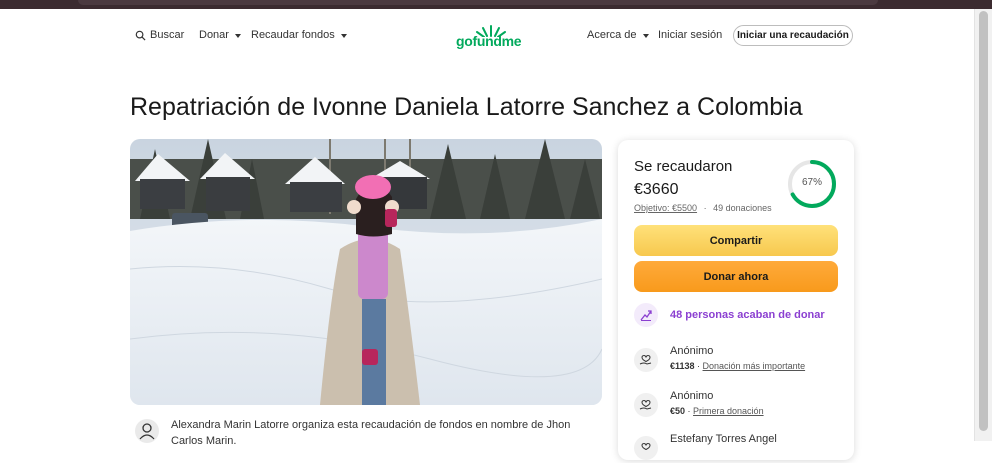 The image size is (992, 463). Describe the element at coordinates (489, 41) in the screenshot. I see `logo-text: gofundme` at that location.